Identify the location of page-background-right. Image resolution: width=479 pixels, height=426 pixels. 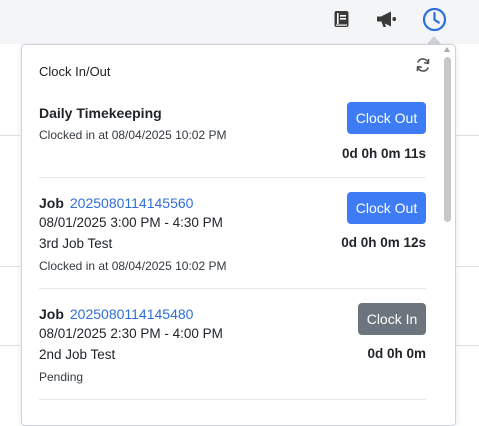
(467, 231).